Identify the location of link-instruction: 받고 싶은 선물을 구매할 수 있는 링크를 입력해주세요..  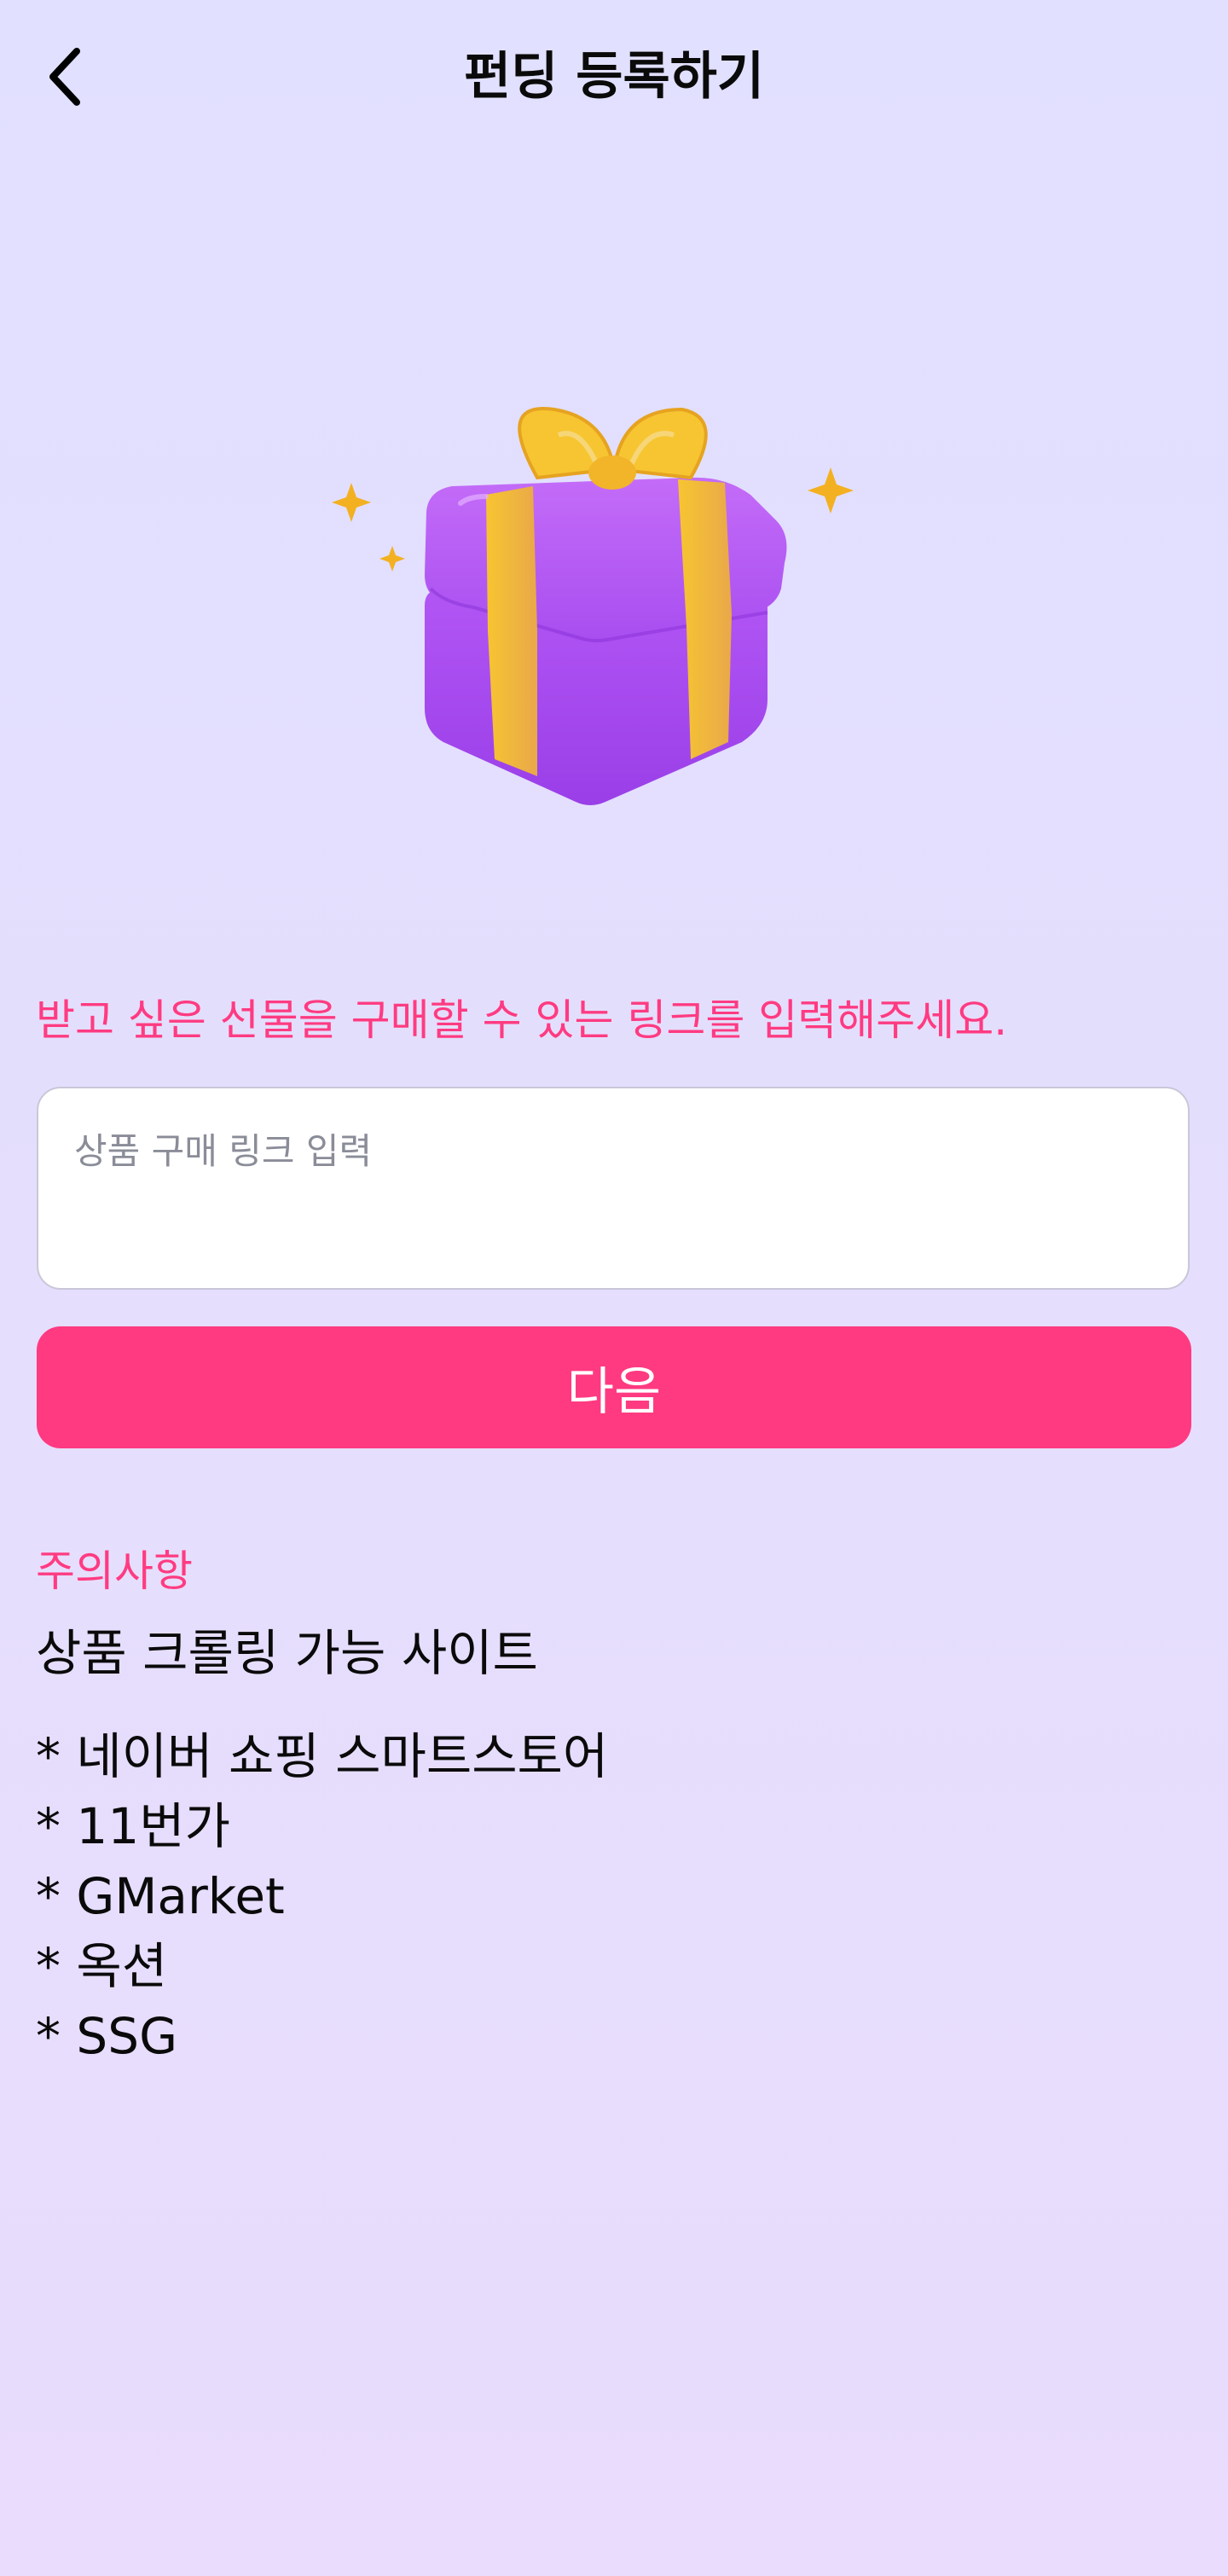
(522, 1020).